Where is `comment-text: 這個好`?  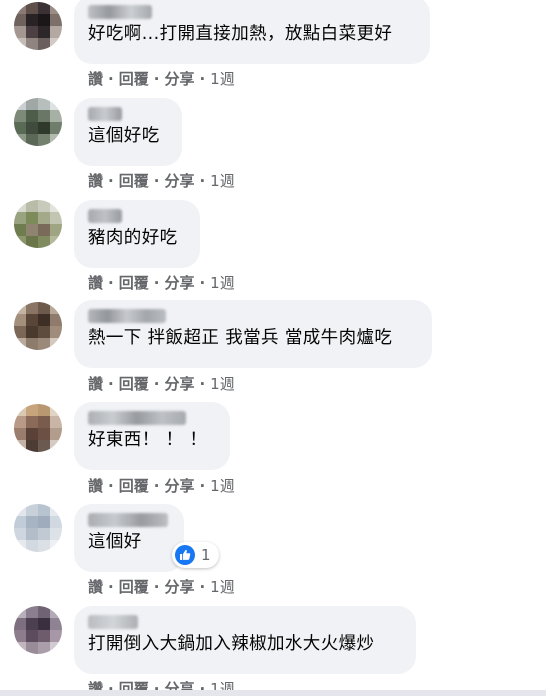
comment-text: 這個好 is located at coordinates (115, 542).